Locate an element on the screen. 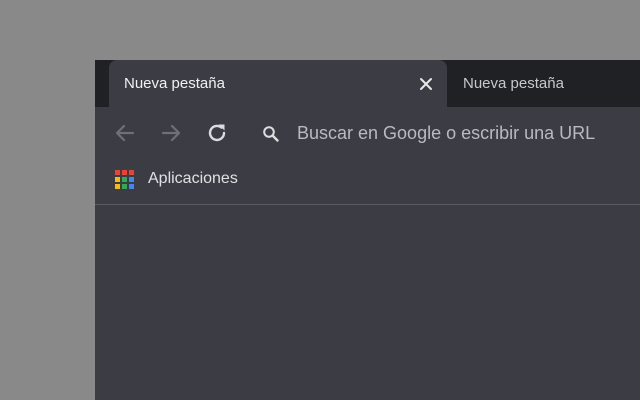  apps-grid-icon is located at coordinates (124, 179).